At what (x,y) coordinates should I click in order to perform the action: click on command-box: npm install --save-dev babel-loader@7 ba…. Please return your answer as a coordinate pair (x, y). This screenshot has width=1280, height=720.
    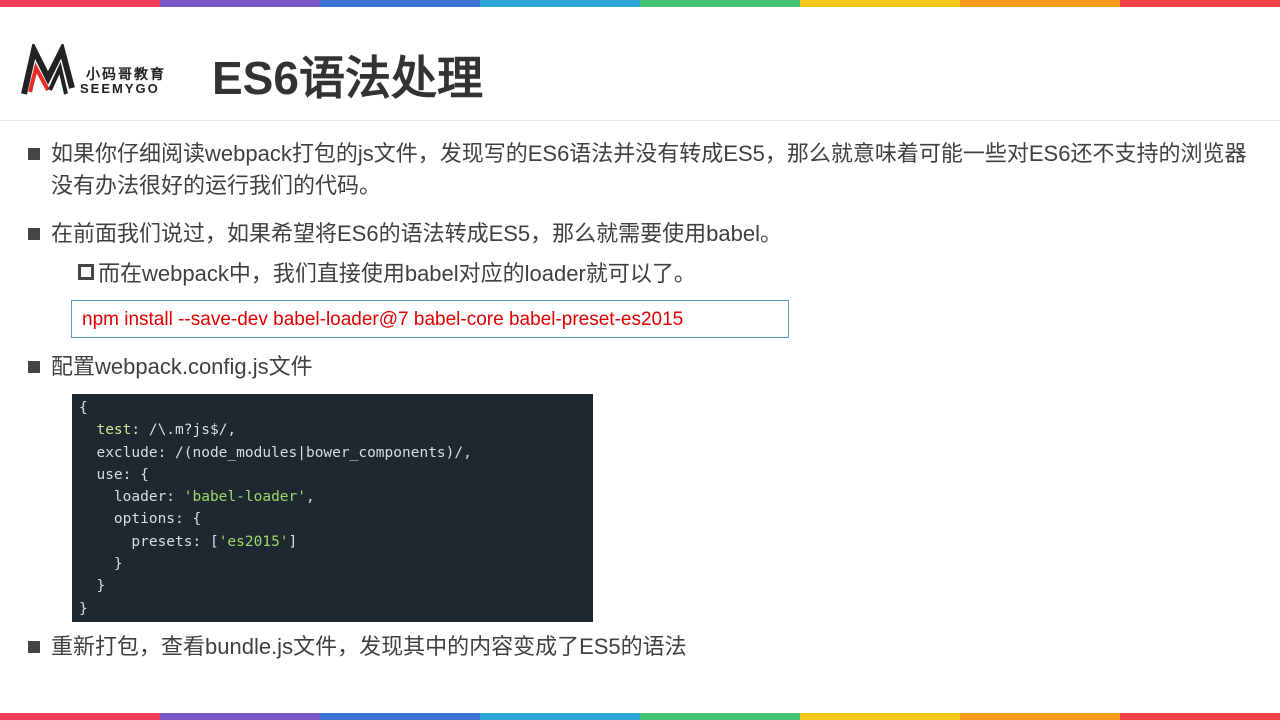
    Looking at the image, I should click on (430, 319).